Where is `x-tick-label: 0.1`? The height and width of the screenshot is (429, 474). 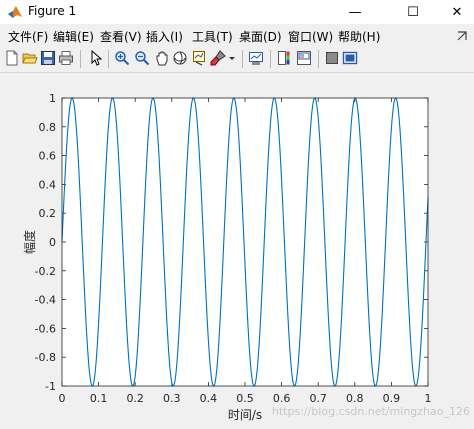
x-tick-label: 0.1 is located at coordinates (99, 398).